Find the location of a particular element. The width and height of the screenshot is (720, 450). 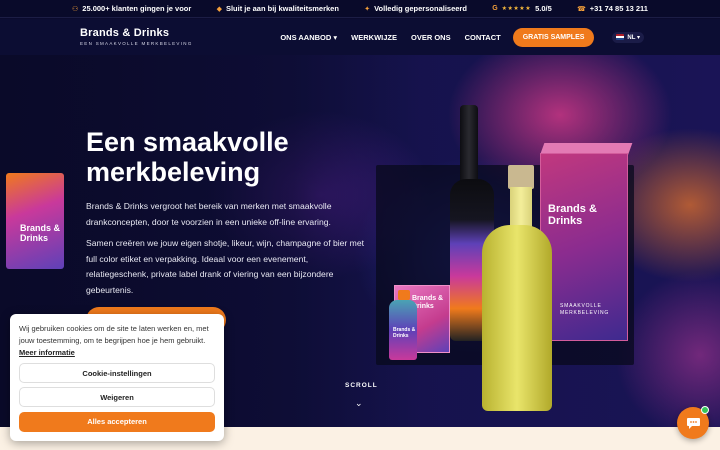

hero-title: Een smaakvolle merkbeleving is located at coordinates (187, 157).